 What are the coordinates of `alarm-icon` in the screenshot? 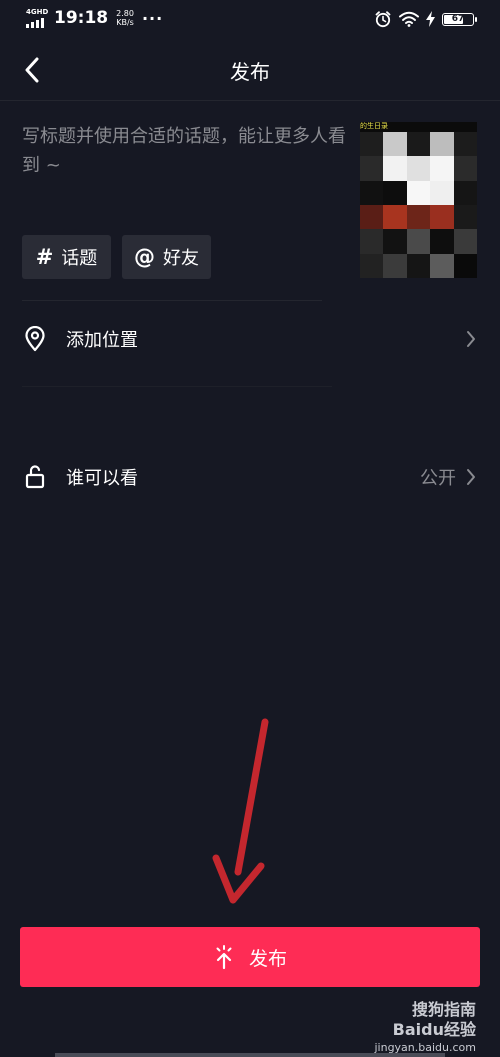 It's located at (383, 19).